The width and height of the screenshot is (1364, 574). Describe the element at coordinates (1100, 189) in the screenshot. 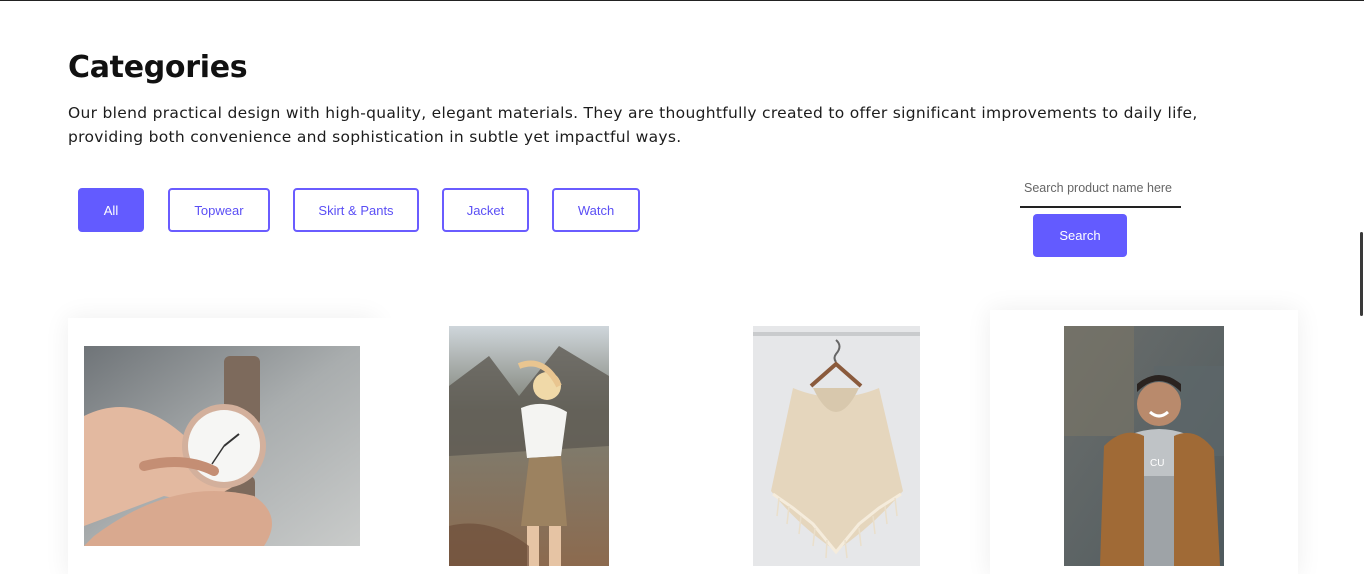

I see `search-input` at that location.